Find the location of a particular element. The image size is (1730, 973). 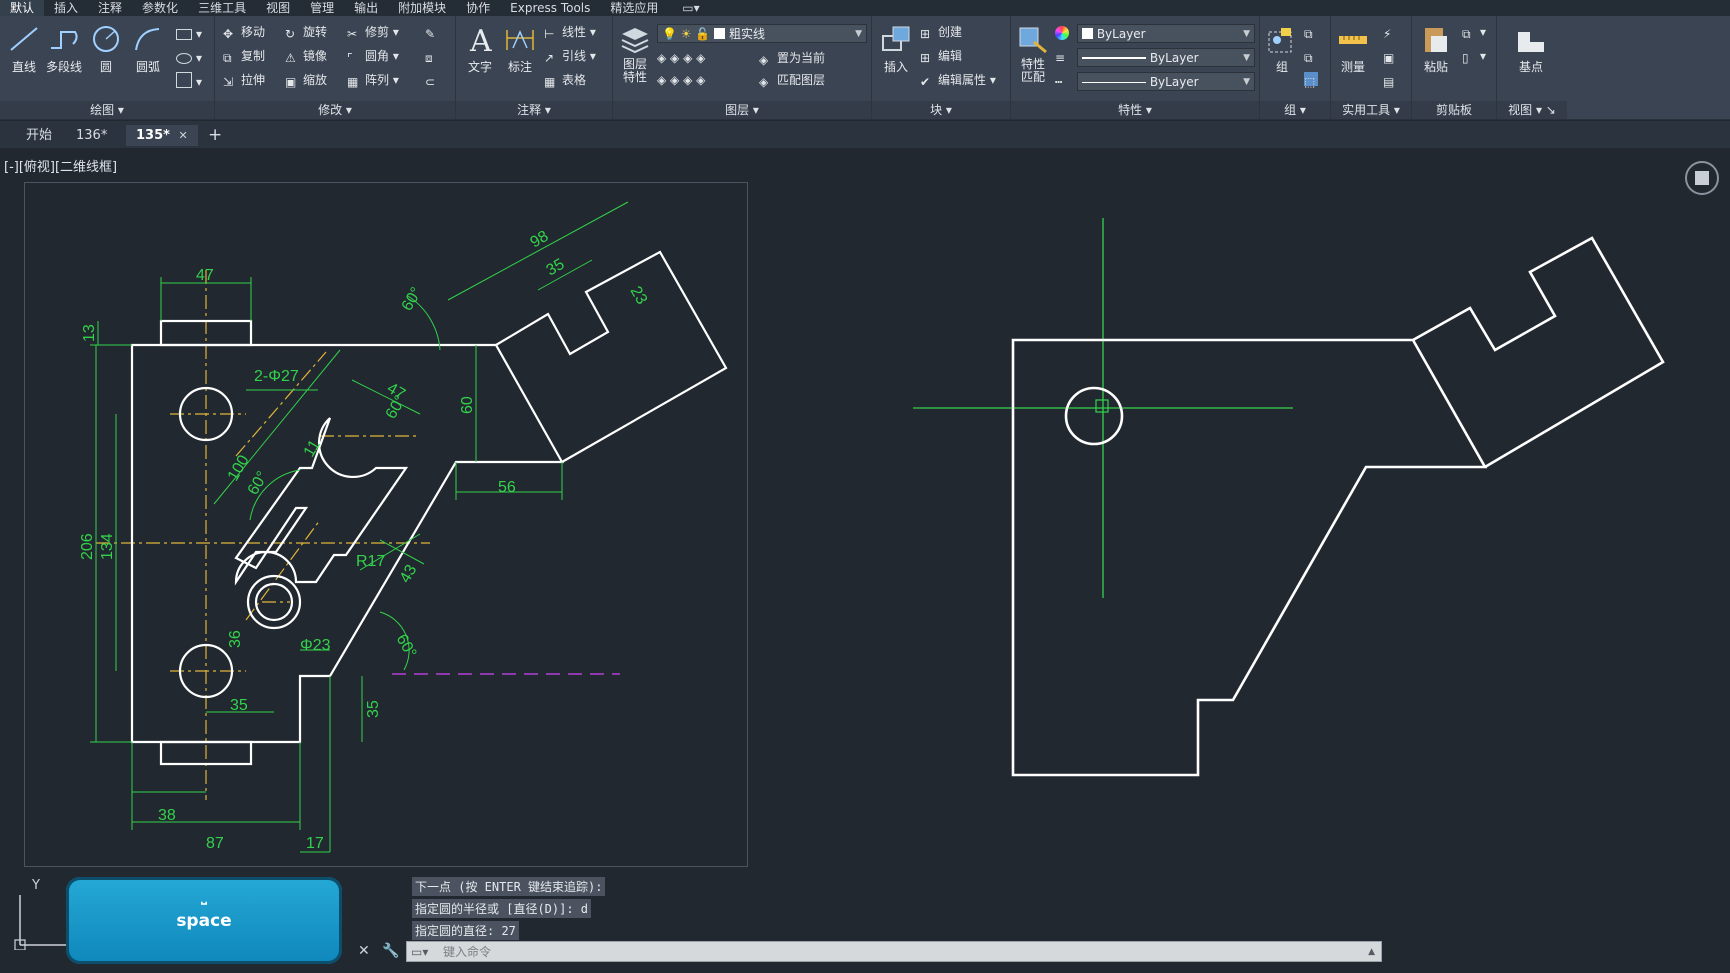

crosshair-guides is located at coordinates (1103, 408).